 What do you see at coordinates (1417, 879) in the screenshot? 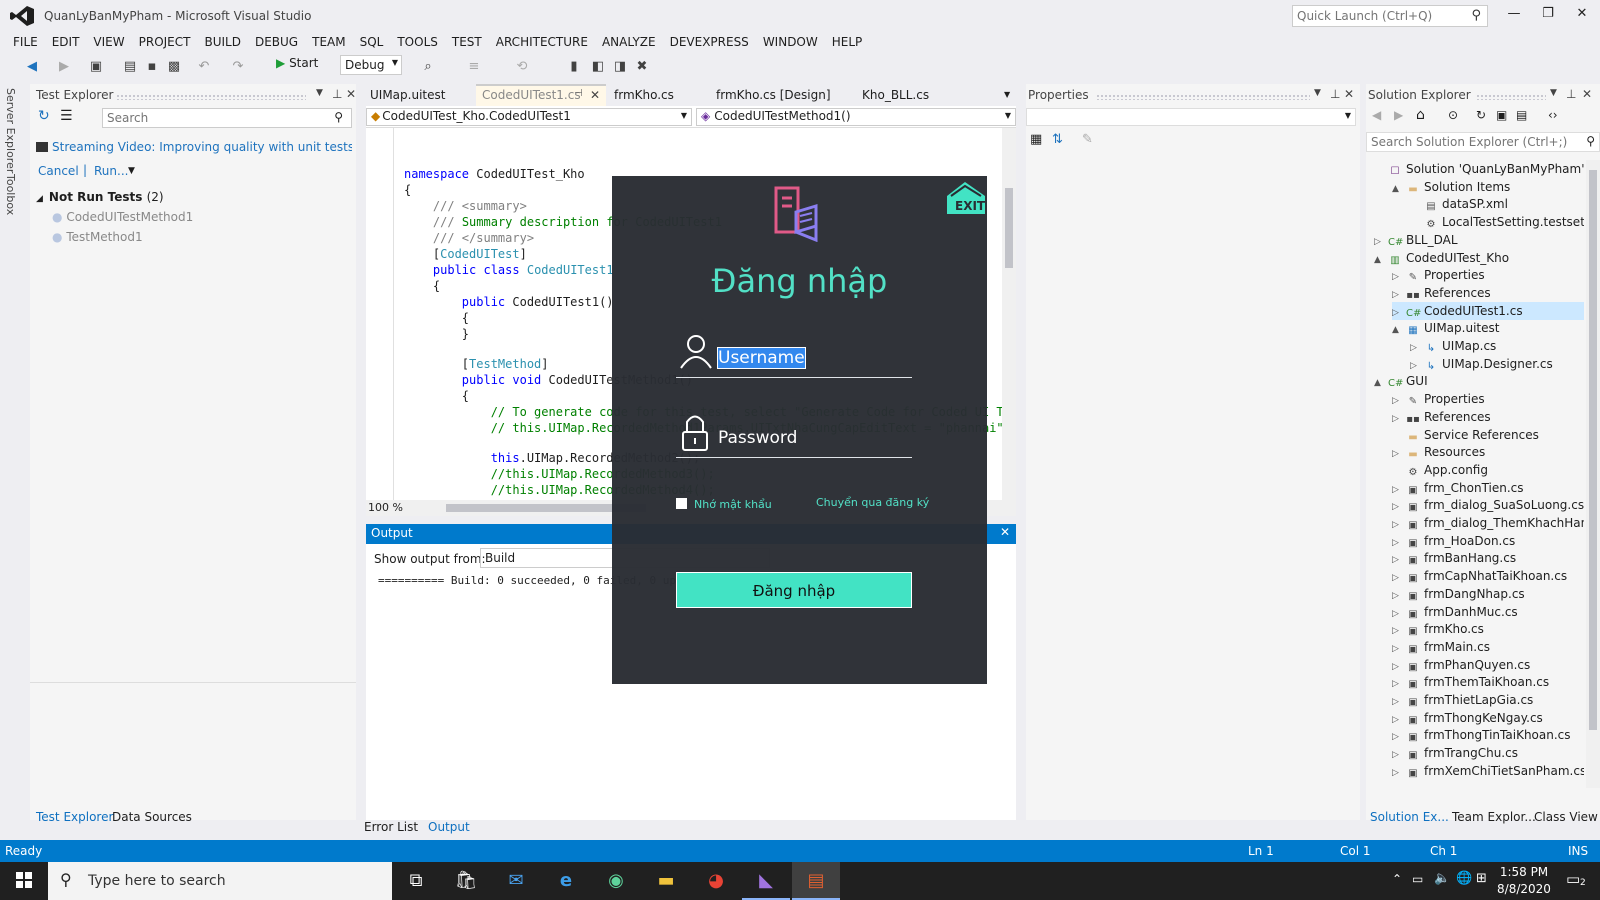
I see `battery-icon: ▭` at bounding box center [1417, 879].